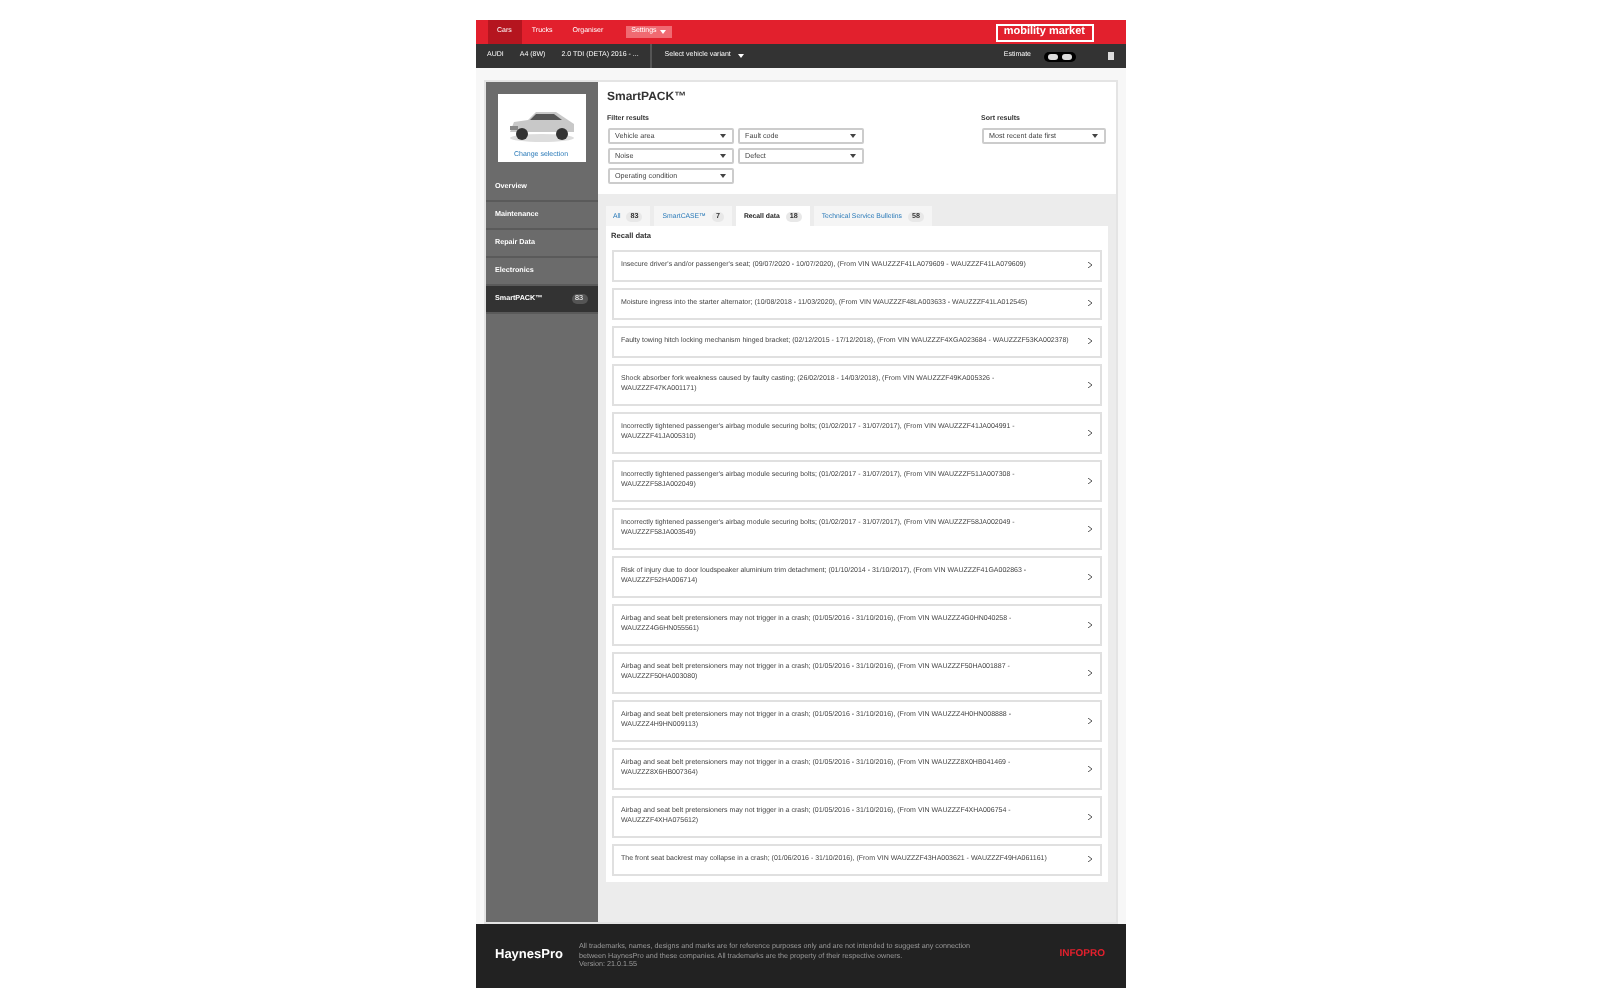  What do you see at coordinates (1059, 56) in the screenshot?
I see `estimate-toggle` at bounding box center [1059, 56].